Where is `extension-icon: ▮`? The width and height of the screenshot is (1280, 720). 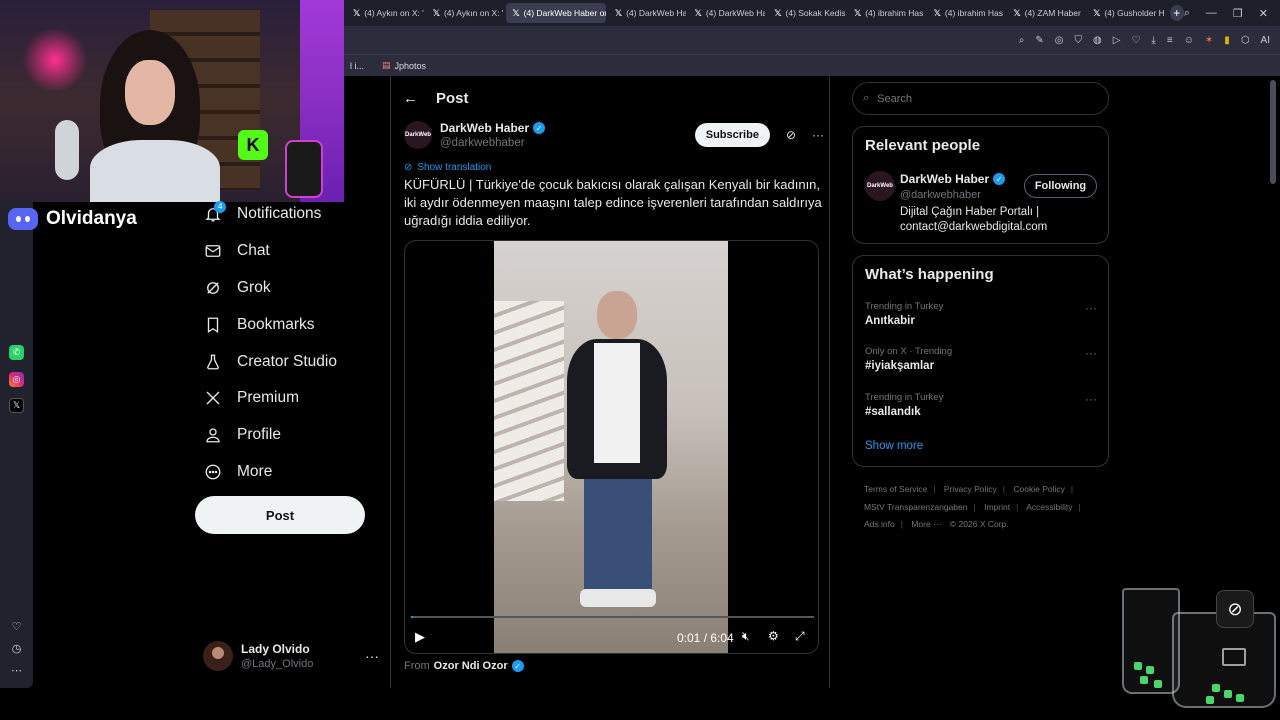
extension-icon: ▮ is located at coordinates (1227, 40).